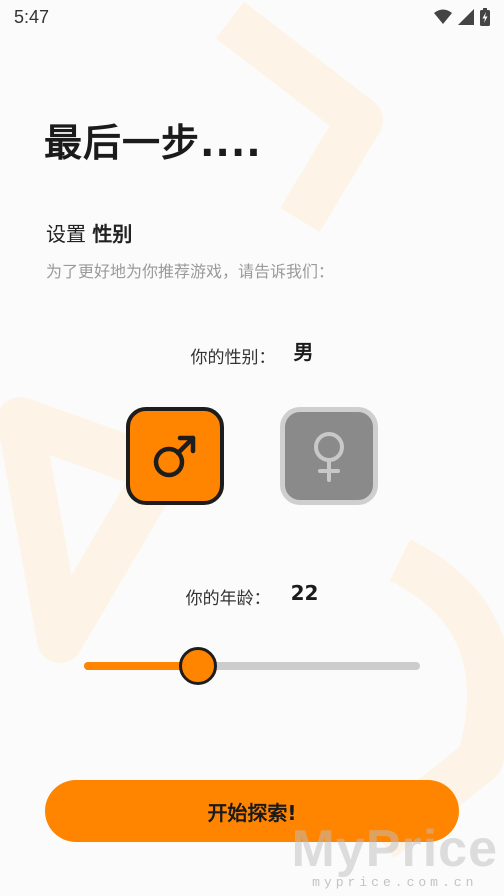 The width and height of the screenshot is (504, 896). What do you see at coordinates (252, 17) in the screenshot?
I see `status-bar: 5:47` at bounding box center [252, 17].